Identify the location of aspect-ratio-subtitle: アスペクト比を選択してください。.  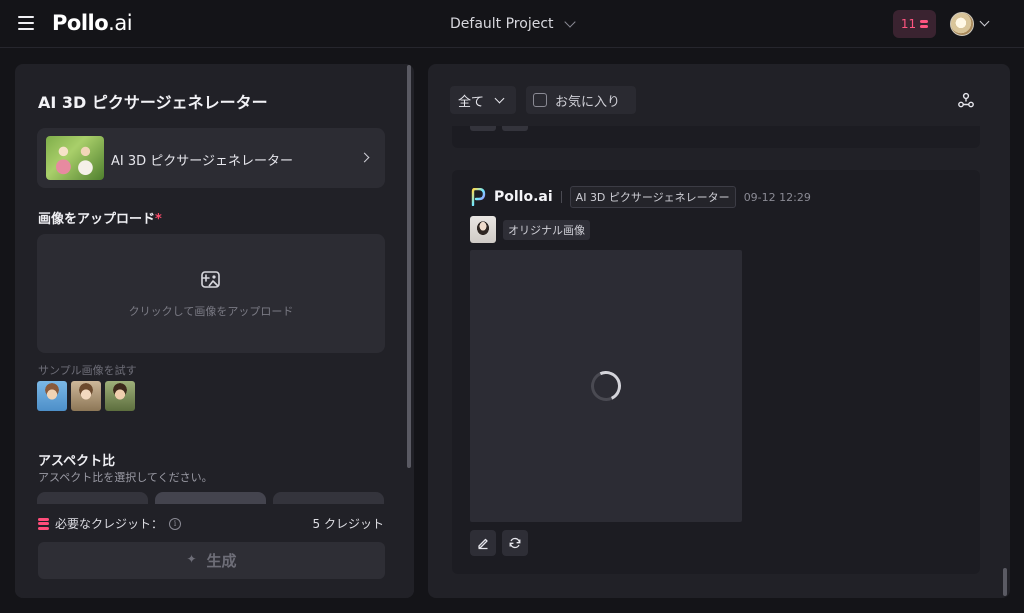
(125, 477).